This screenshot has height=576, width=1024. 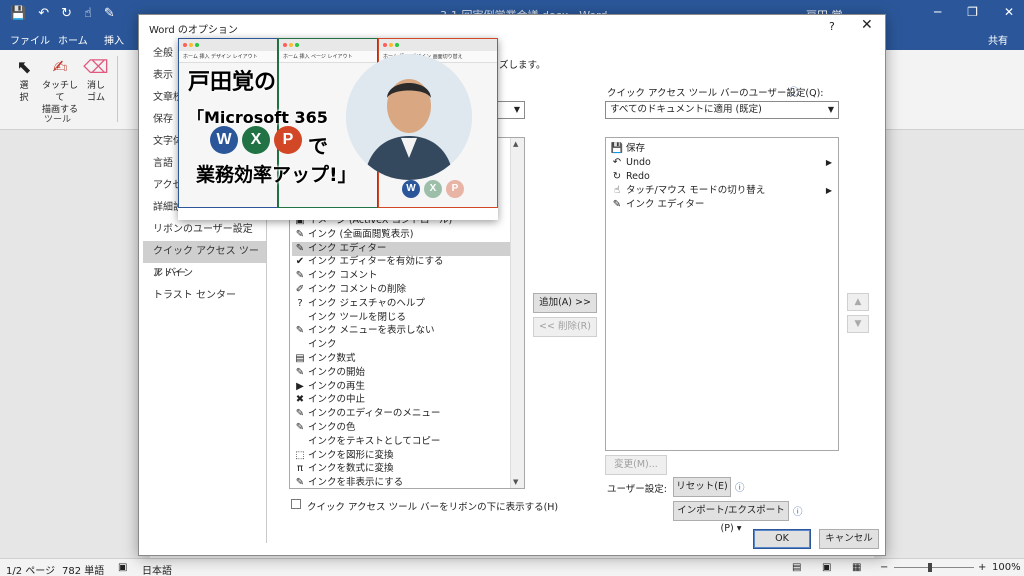 I want to click on dialog-close-icon: ✕, so click(x=867, y=25).